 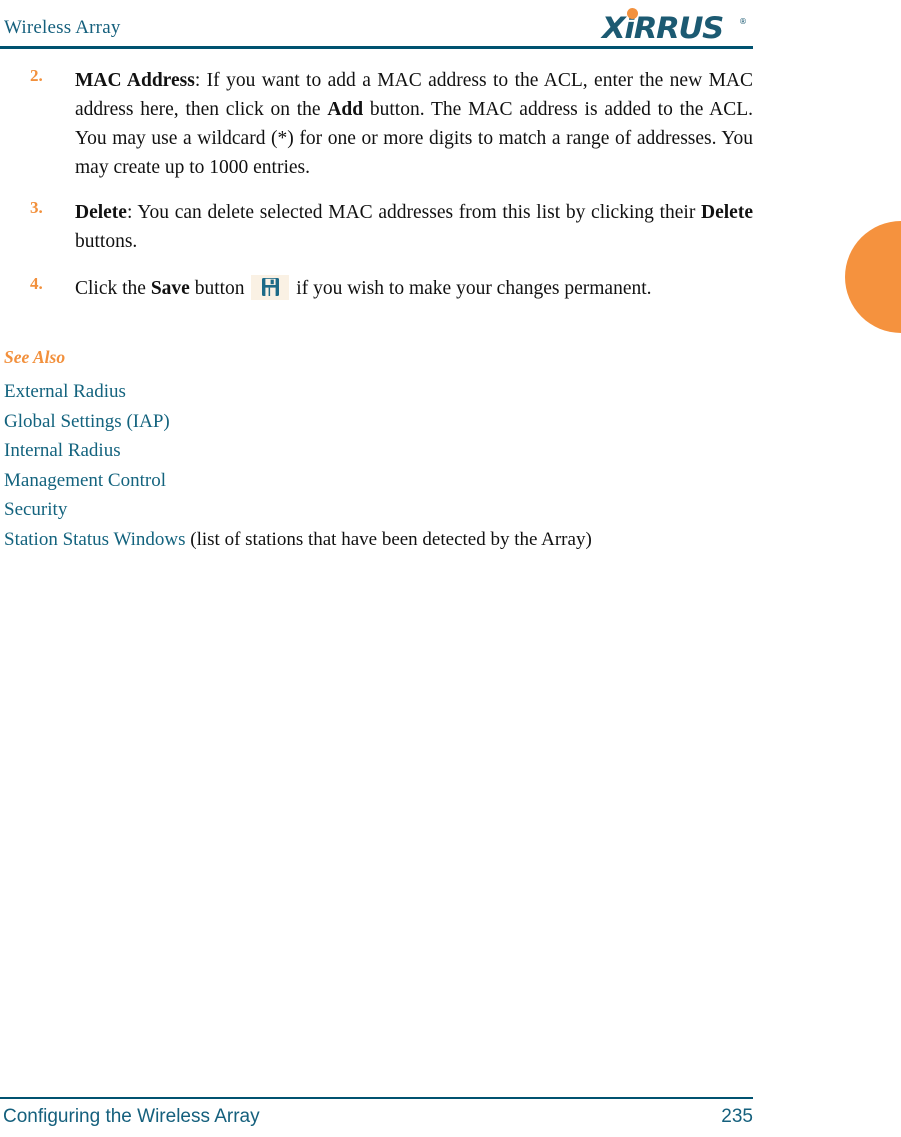 What do you see at coordinates (170, 288) in the screenshot?
I see `term-save-button: Save` at bounding box center [170, 288].